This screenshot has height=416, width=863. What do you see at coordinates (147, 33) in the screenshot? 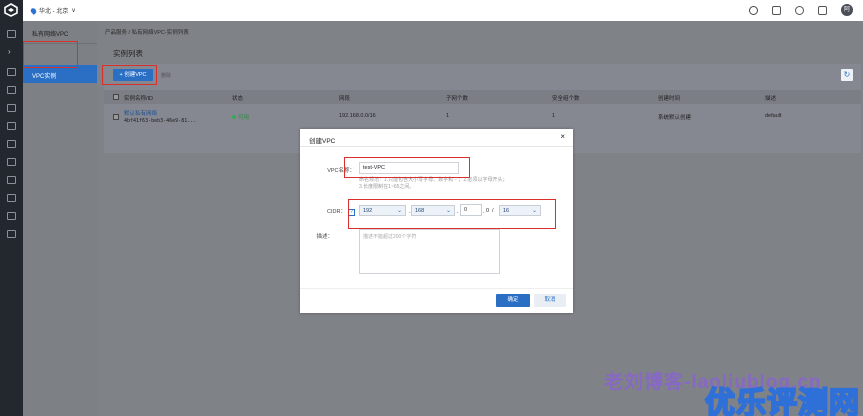
I see `breadcrumb: 产品服务 / 私有网络VPC-实例列表` at bounding box center [147, 33].